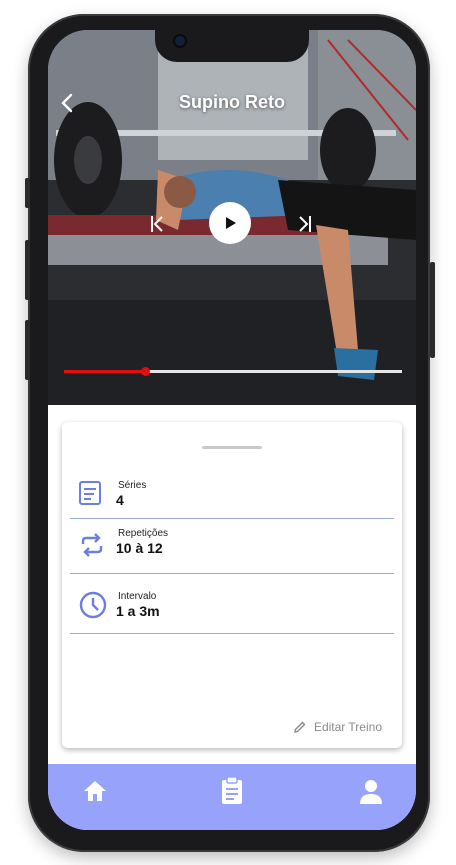 Image resolution: width=456 pixels, height=865 pixels. Describe the element at coordinates (232, 546) in the screenshot. I see `repetitions-row: Repetições 10 à 12` at that location.